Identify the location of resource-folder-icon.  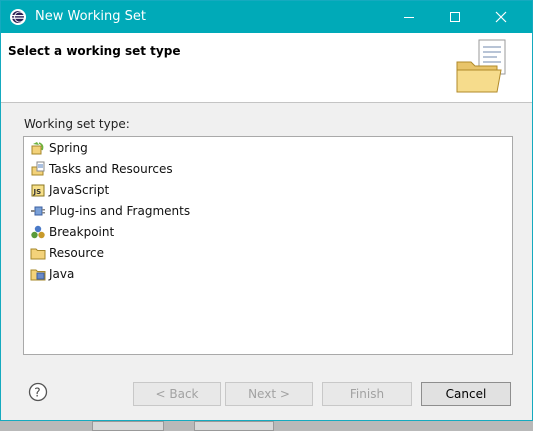
(38, 254).